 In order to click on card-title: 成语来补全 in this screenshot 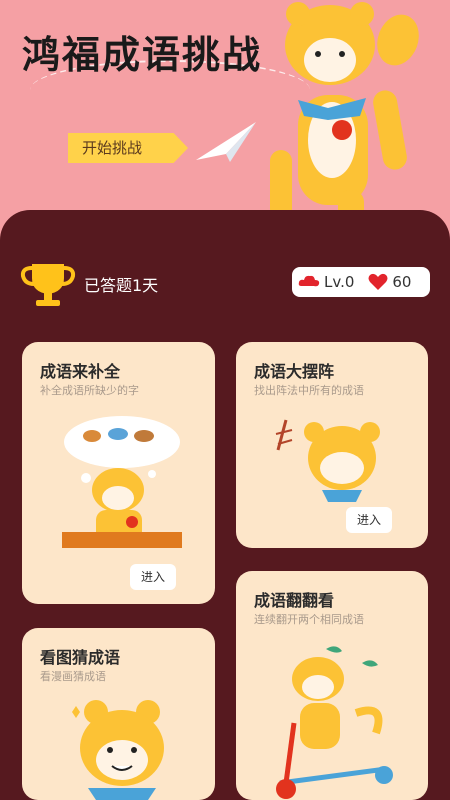, I will do `click(80, 371)`.